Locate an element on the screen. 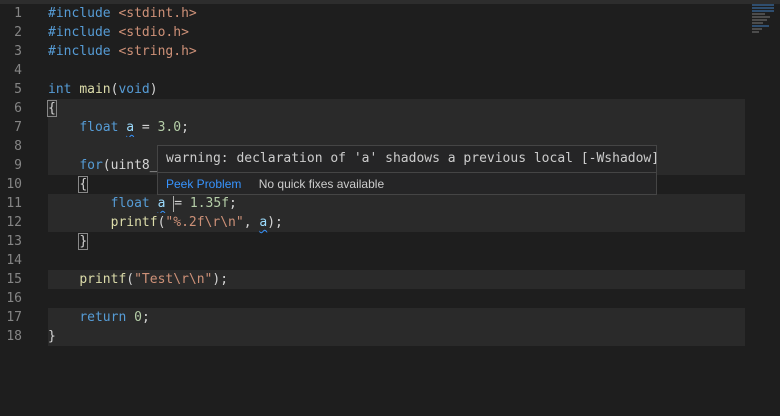 Image resolution: width=780 pixels, height=416 pixels. line-number: 9 is located at coordinates (18, 165).